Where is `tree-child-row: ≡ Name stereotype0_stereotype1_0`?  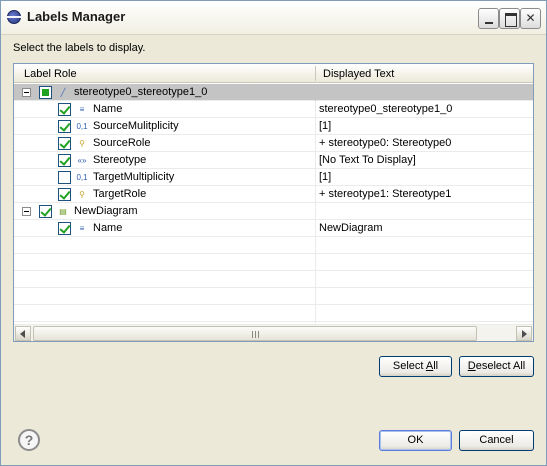
tree-child-row: ≡ Name stereotype0_stereotype1_0 is located at coordinates (273, 109).